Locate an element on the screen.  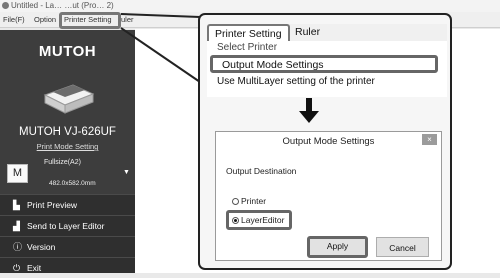
output-destination-label: Output Destination is located at coordinates (261, 171).